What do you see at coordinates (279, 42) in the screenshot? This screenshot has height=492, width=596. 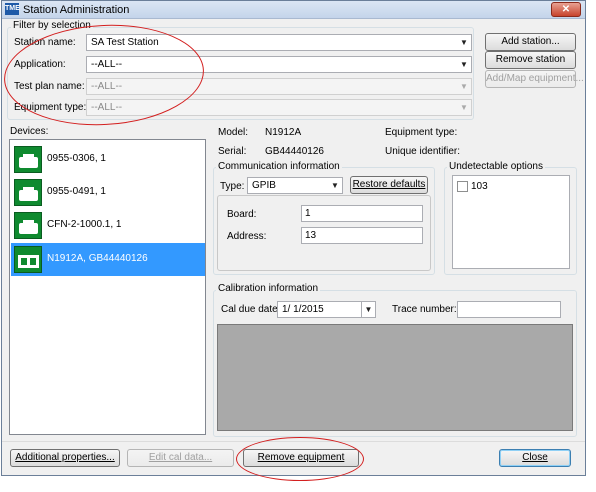 I see `station-name-dropdown: SA Test Station ▼` at bounding box center [279, 42].